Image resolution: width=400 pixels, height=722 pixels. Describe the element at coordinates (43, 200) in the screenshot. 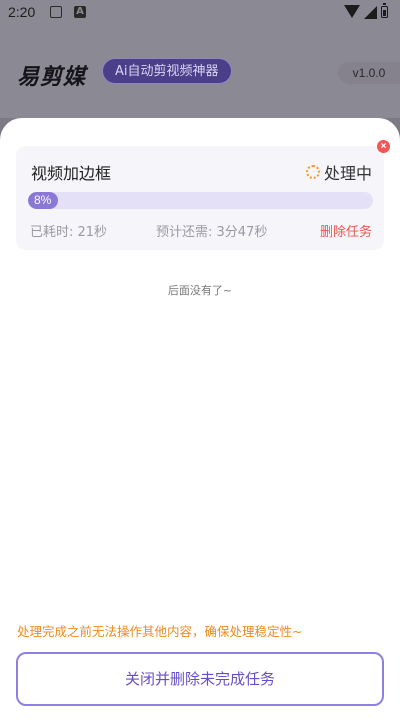

I see `progress-label: 8%` at that location.